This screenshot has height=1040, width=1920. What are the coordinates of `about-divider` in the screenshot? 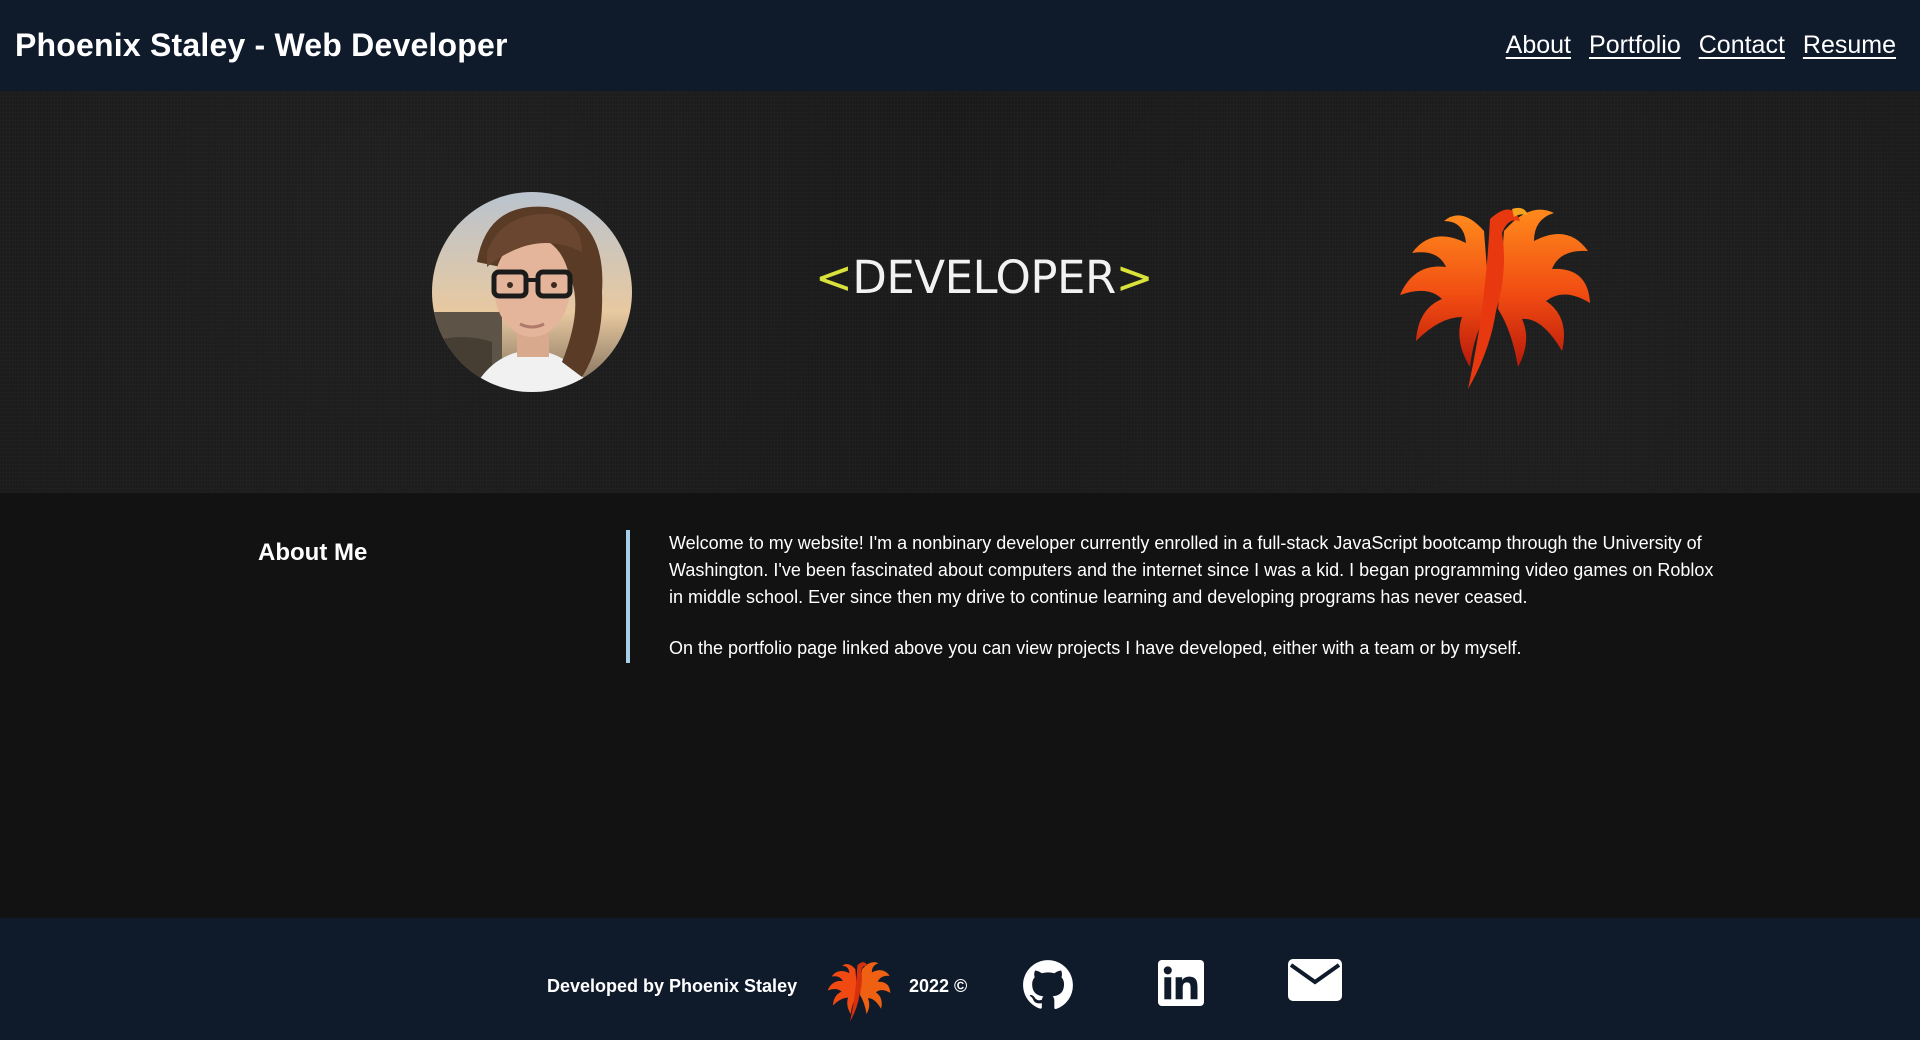 It's located at (628, 596).